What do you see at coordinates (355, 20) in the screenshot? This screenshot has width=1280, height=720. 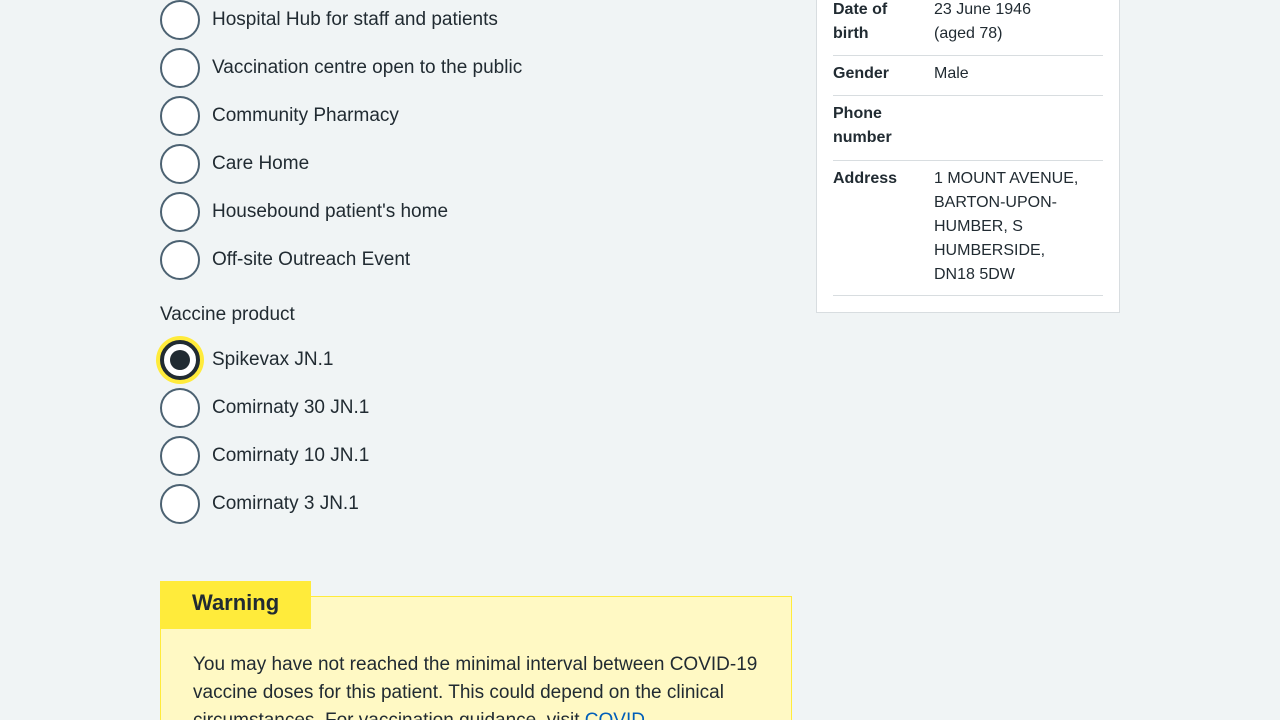 I see `radio-label: Hospital Hub for staff and patients` at bounding box center [355, 20].